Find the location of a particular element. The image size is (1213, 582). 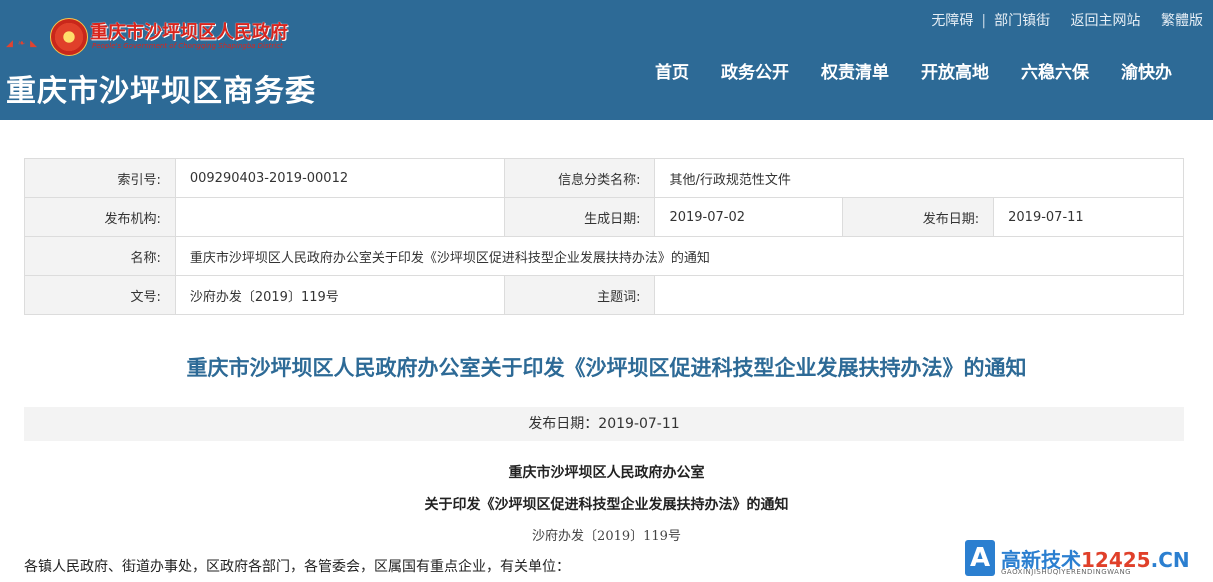

traditional-chinese-link: 繁體版 is located at coordinates (1182, 21).